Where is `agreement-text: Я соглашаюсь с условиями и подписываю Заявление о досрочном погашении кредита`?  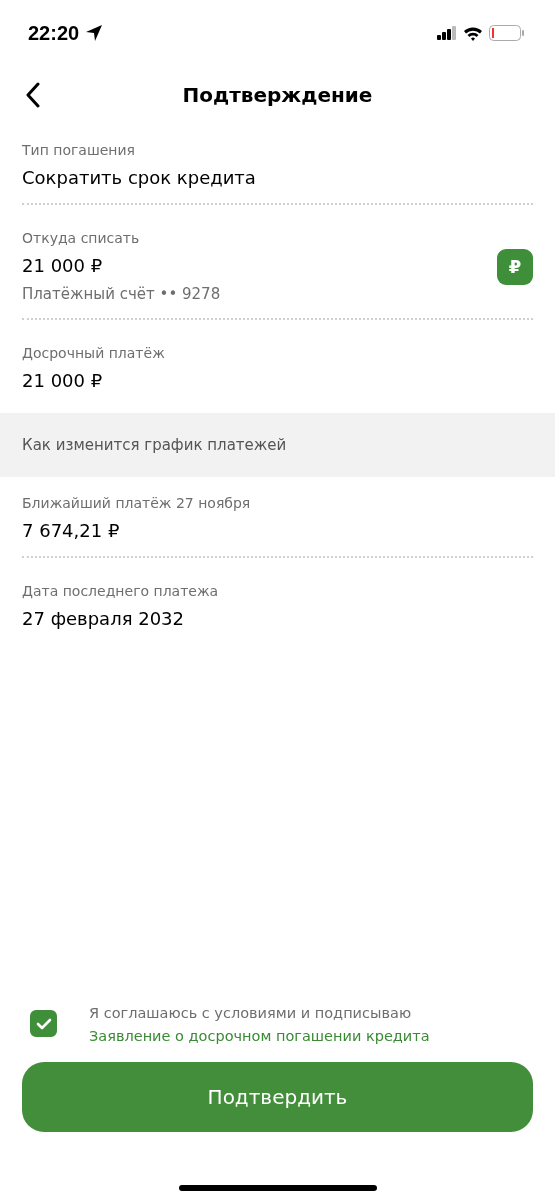 agreement-text: Я соглашаюсь с условиями и подписываю Заявление о досрочном погашении кредита is located at coordinates (260, 1025).